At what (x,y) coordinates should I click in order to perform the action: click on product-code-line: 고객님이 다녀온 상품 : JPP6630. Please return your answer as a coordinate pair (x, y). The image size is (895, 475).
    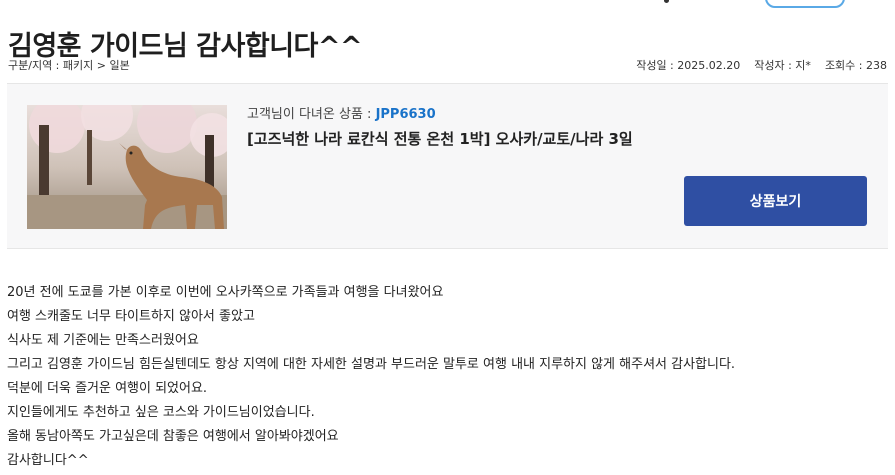
    Looking at the image, I should click on (341, 112).